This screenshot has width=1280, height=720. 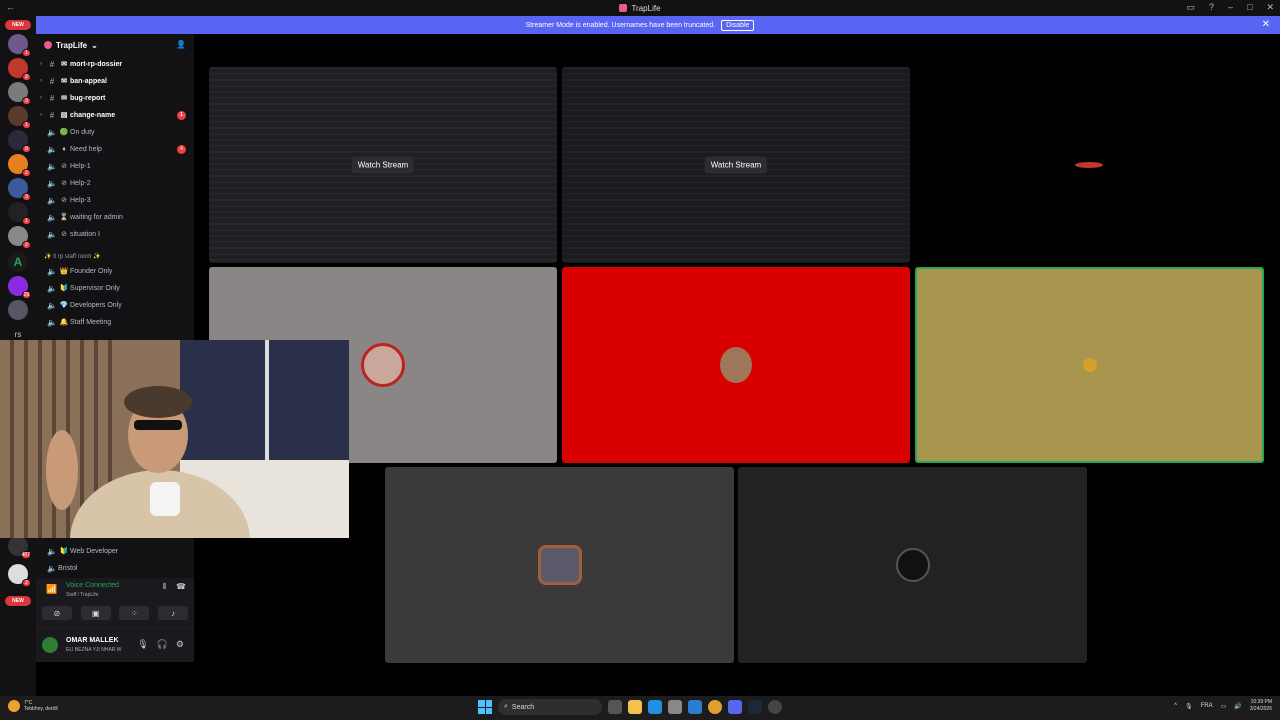 I want to click on gear-icon: ⚙, so click(x=180, y=644).